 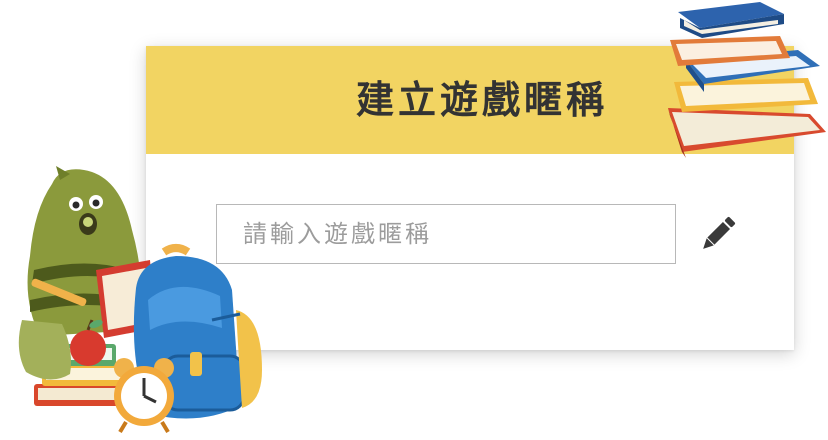 What do you see at coordinates (446, 234) in the screenshot?
I see `nickname-input` at bounding box center [446, 234].